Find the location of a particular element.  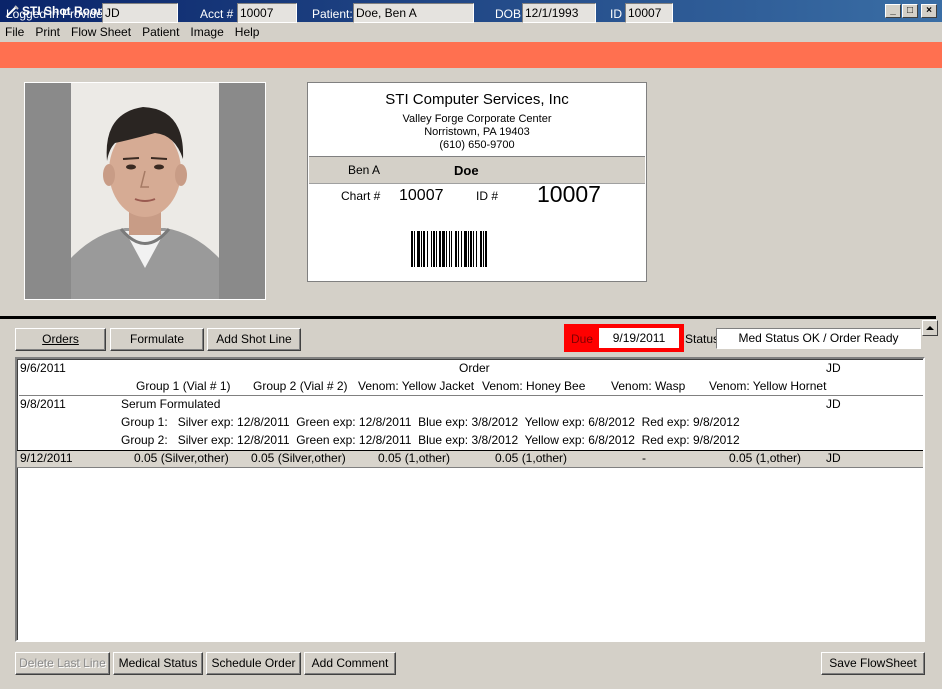

scroll-up-arrow-icon is located at coordinates (930, 328).